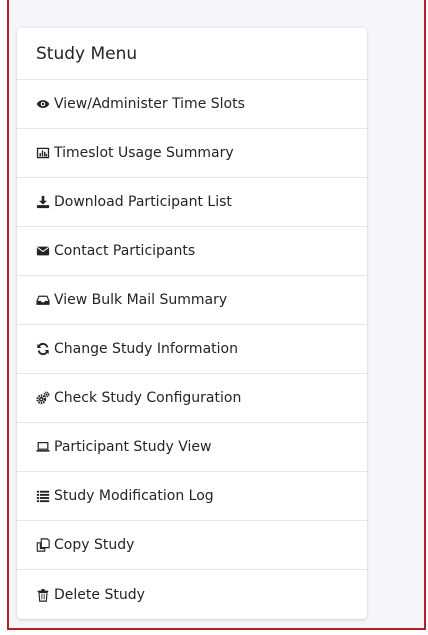 The height and width of the screenshot is (635, 428). I want to click on menu-item-view-bulk-mail-summary: View Bulk Mail Summary, so click(192, 300).